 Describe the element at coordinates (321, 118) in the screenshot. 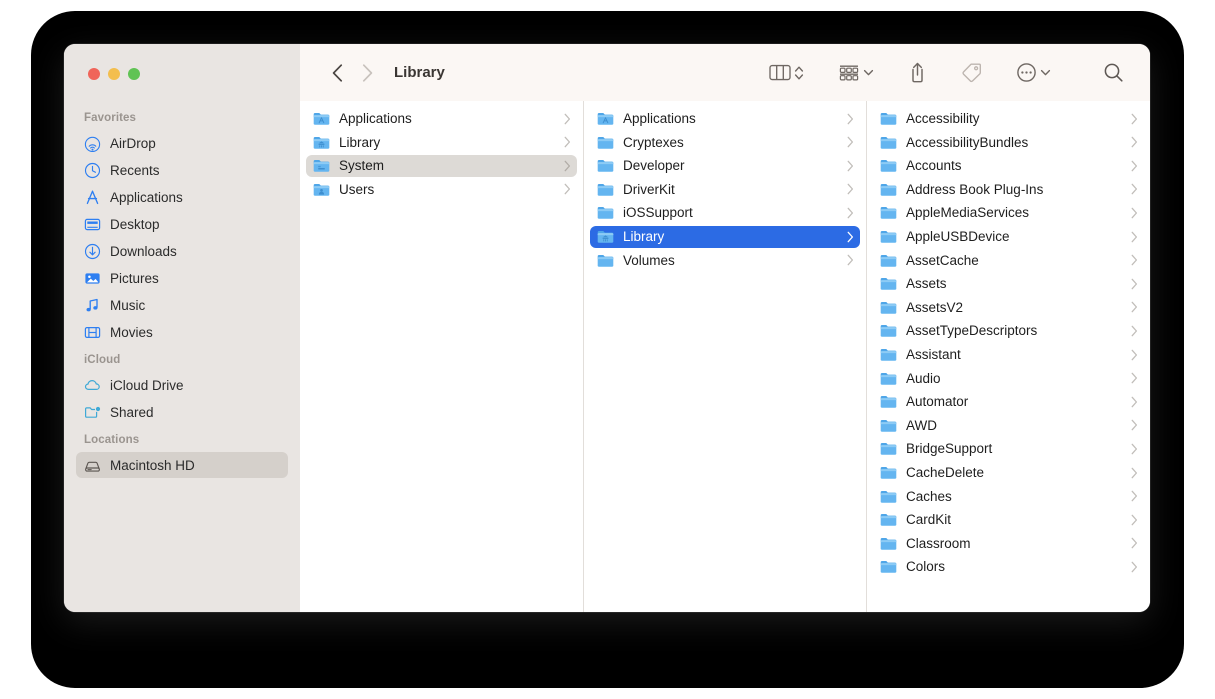

I see `folder-applications-icon` at that location.